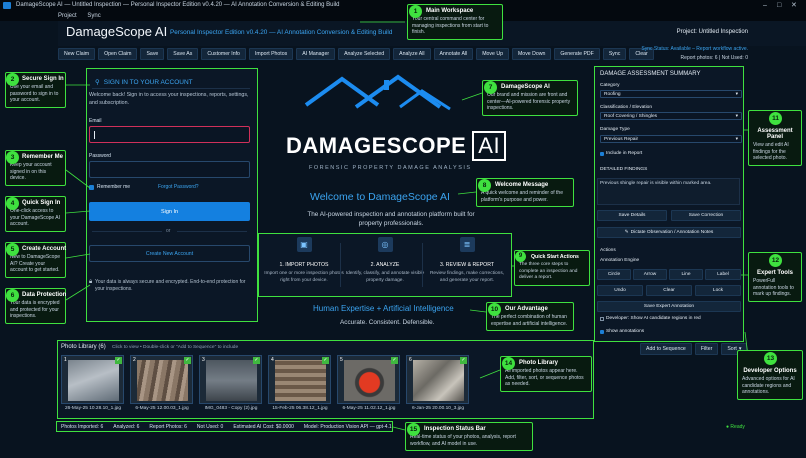  I want to click on report-photo-count: Report photos: 6 | Not Used: 0, so click(714, 58).